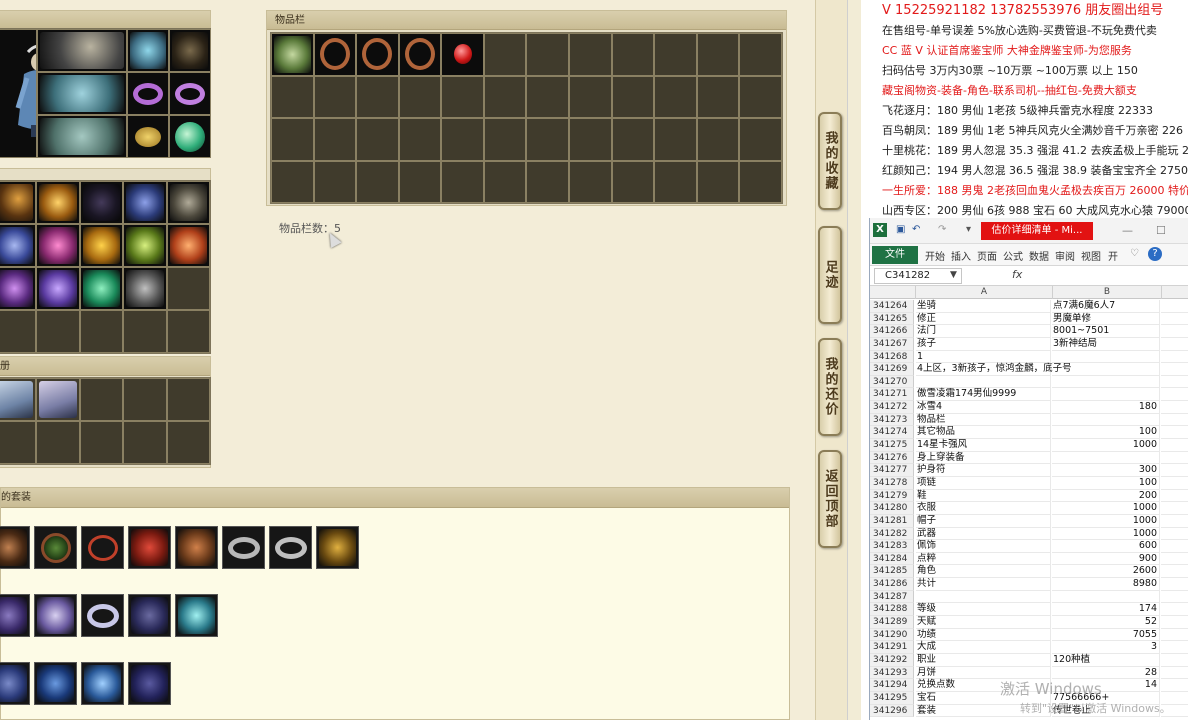 This screenshot has height=720, width=1188. What do you see at coordinates (892, 369) in the screenshot?
I see `row-number: 341269` at bounding box center [892, 369].